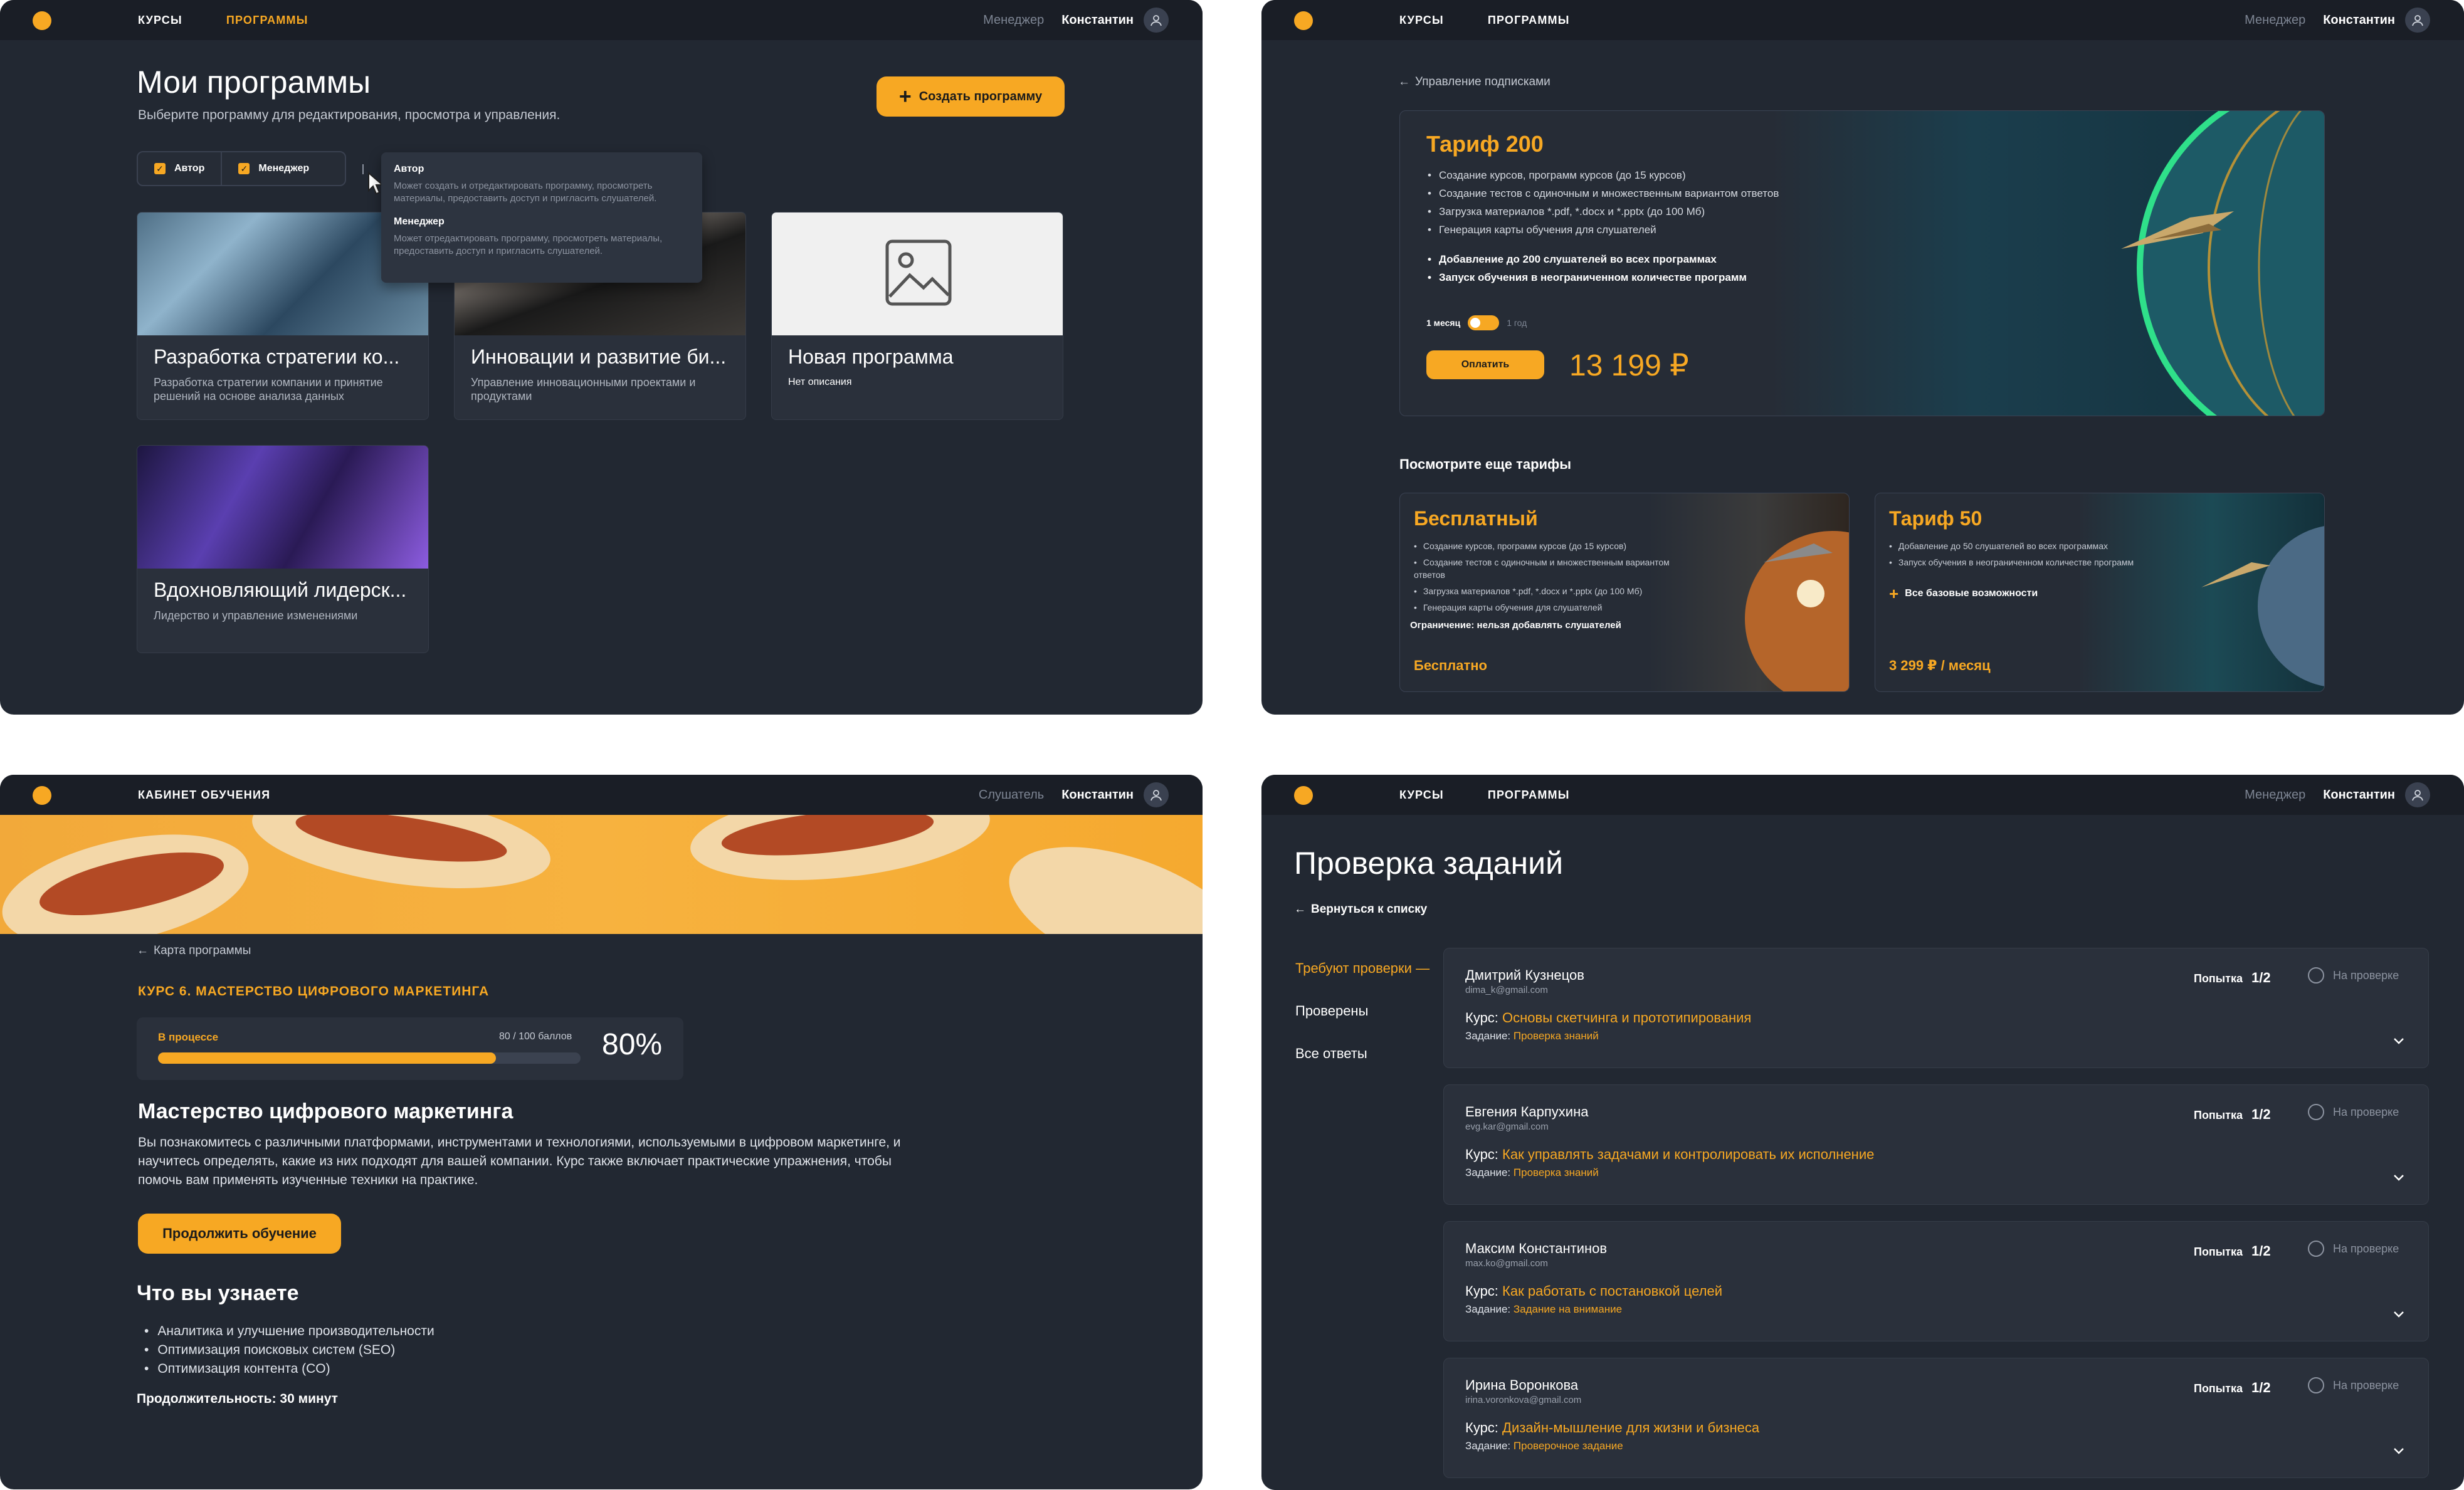  Describe the element at coordinates (917, 316) in the screenshot. I see `program-card: Новая программа Нет описания` at that location.